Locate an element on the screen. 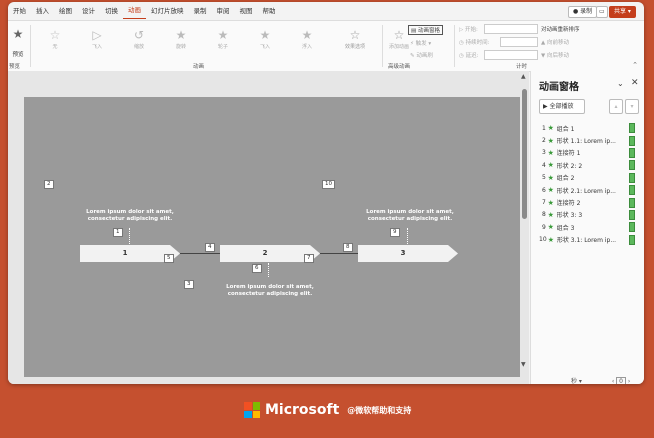 The height and width of the screenshot is (438, 654). anim-badge: 7 is located at coordinates (309, 258).